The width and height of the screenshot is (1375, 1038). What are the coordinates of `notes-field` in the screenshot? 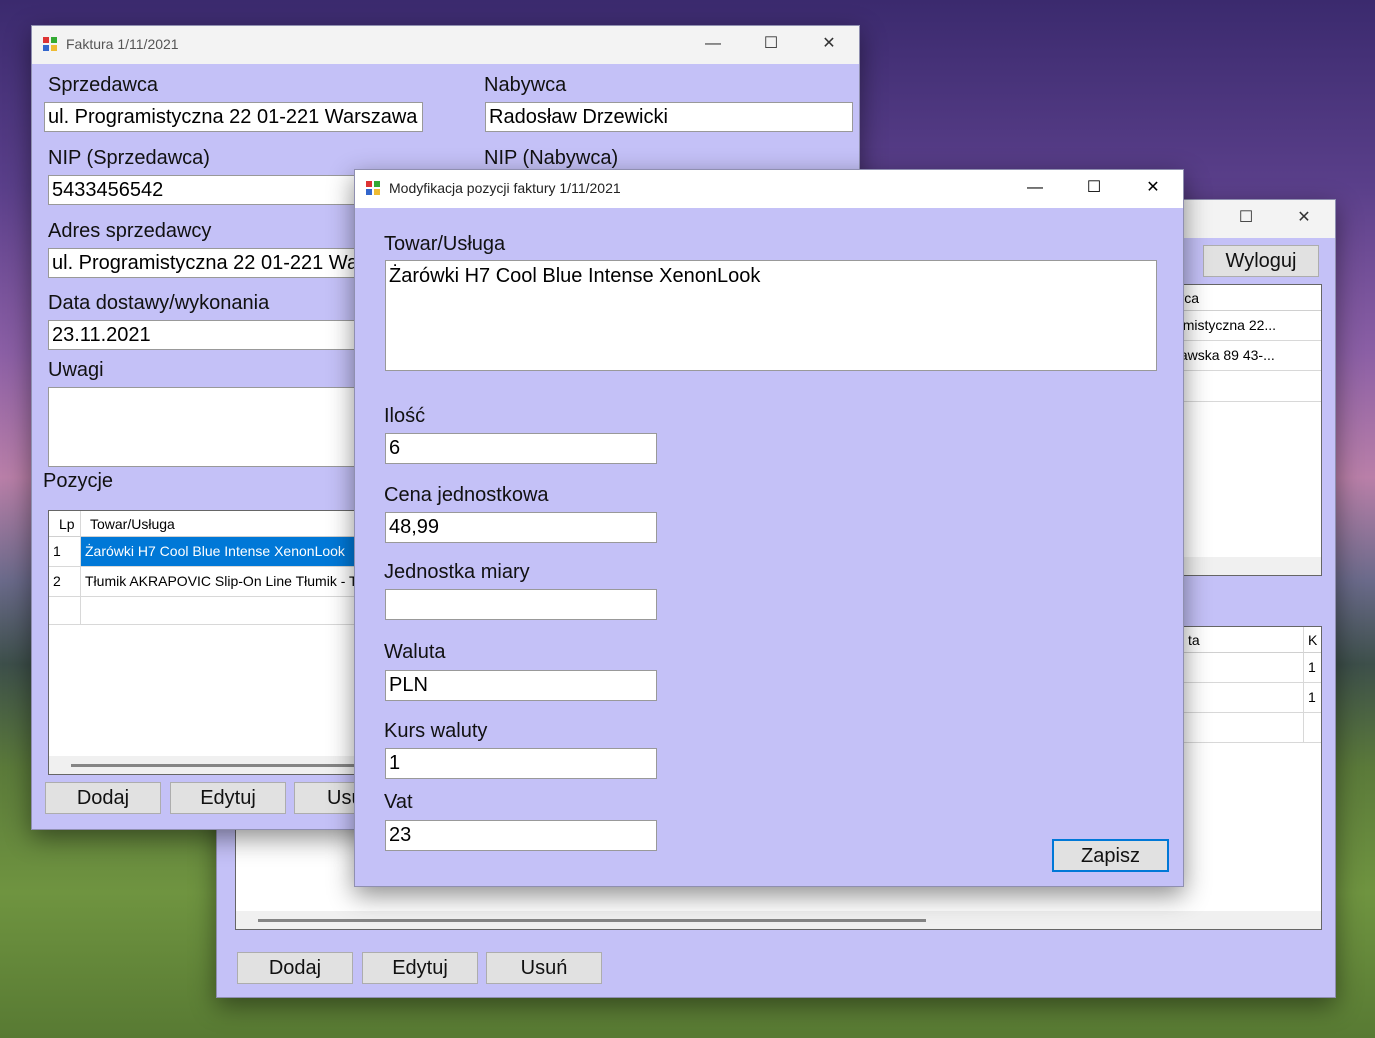 It's located at (213, 427).